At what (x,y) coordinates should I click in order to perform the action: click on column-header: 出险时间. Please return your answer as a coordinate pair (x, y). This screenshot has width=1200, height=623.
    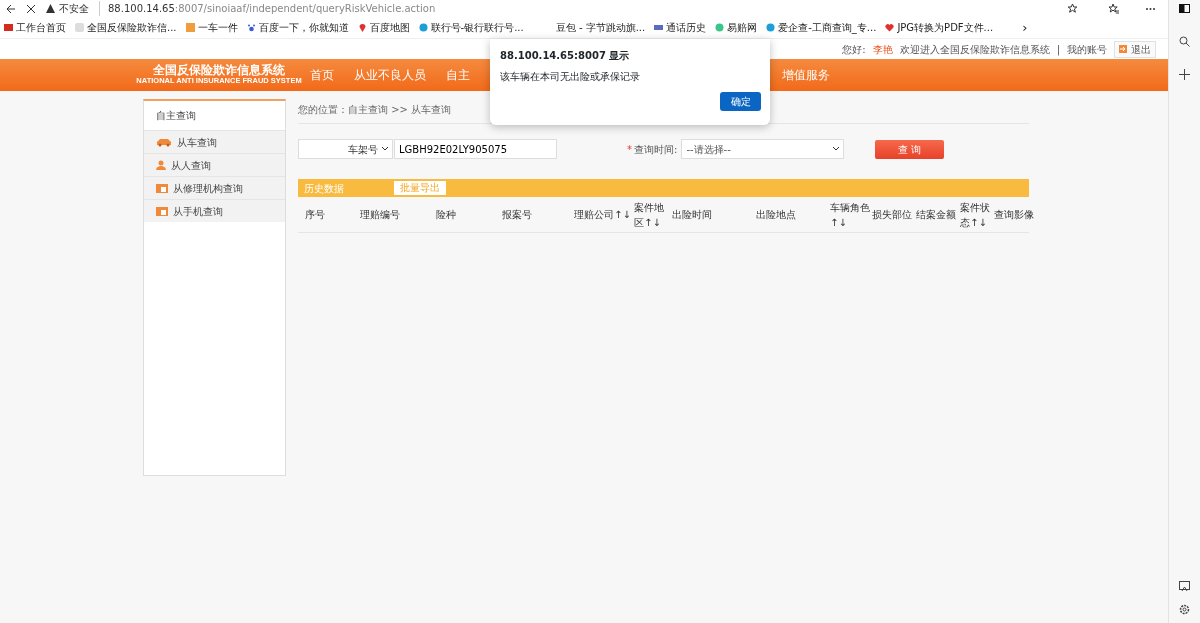
    Looking at the image, I should click on (714, 214).